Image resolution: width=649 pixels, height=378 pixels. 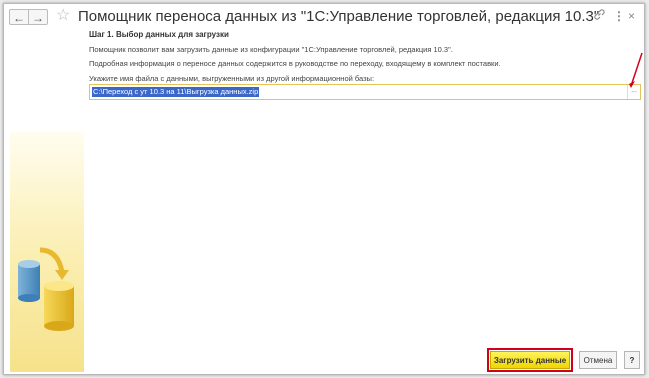 What do you see at coordinates (159, 34) in the screenshot?
I see `step-heading: Шаг 1. Выбор данных для загрузки` at bounding box center [159, 34].